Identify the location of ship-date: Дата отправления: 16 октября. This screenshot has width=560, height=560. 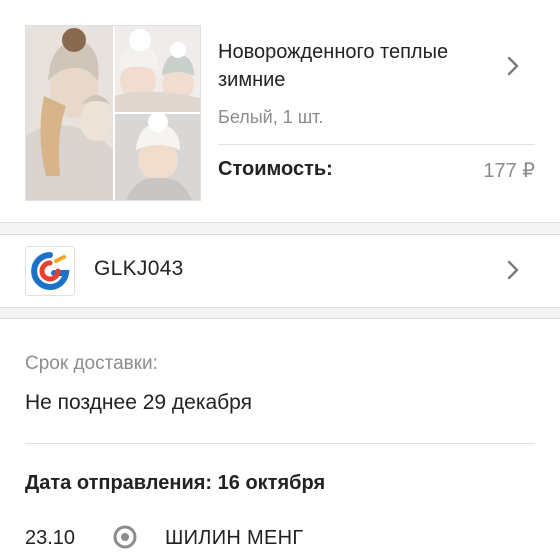
(175, 483).